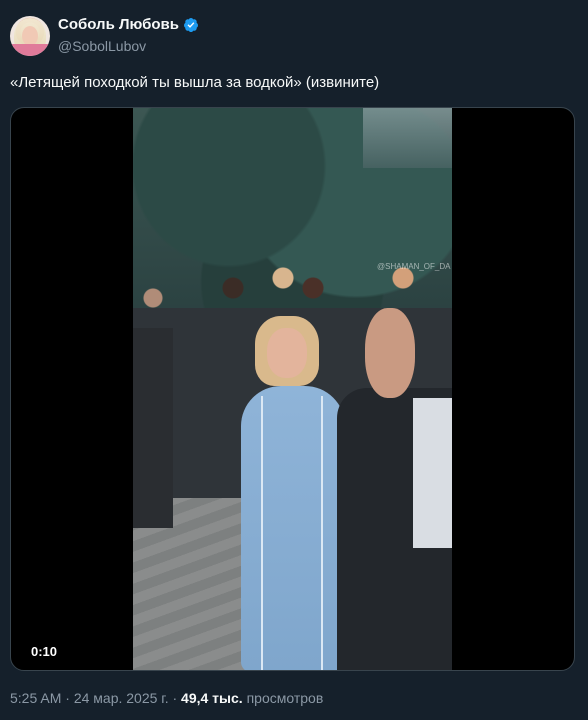 The image size is (588, 720). What do you see at coordinates (212, 698) in the screenshot?
I see `views-count: 49,4 тыс.` at bounding box center [212, 698].